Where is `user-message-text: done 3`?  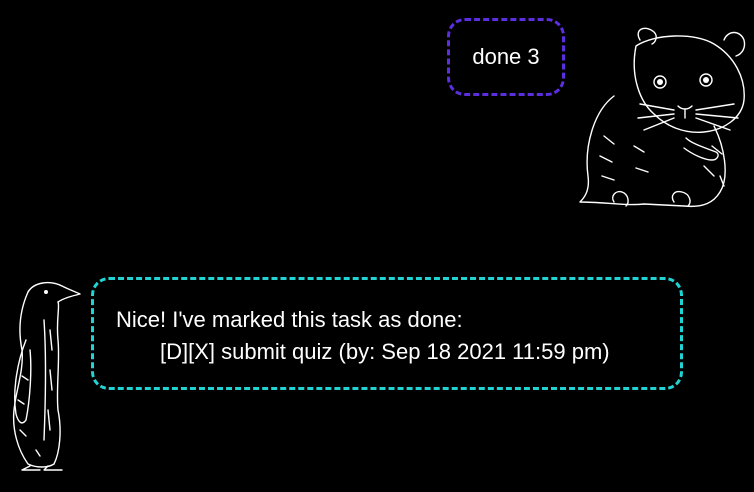
user-message-text: done 3 is located at coordinates (506, 56).